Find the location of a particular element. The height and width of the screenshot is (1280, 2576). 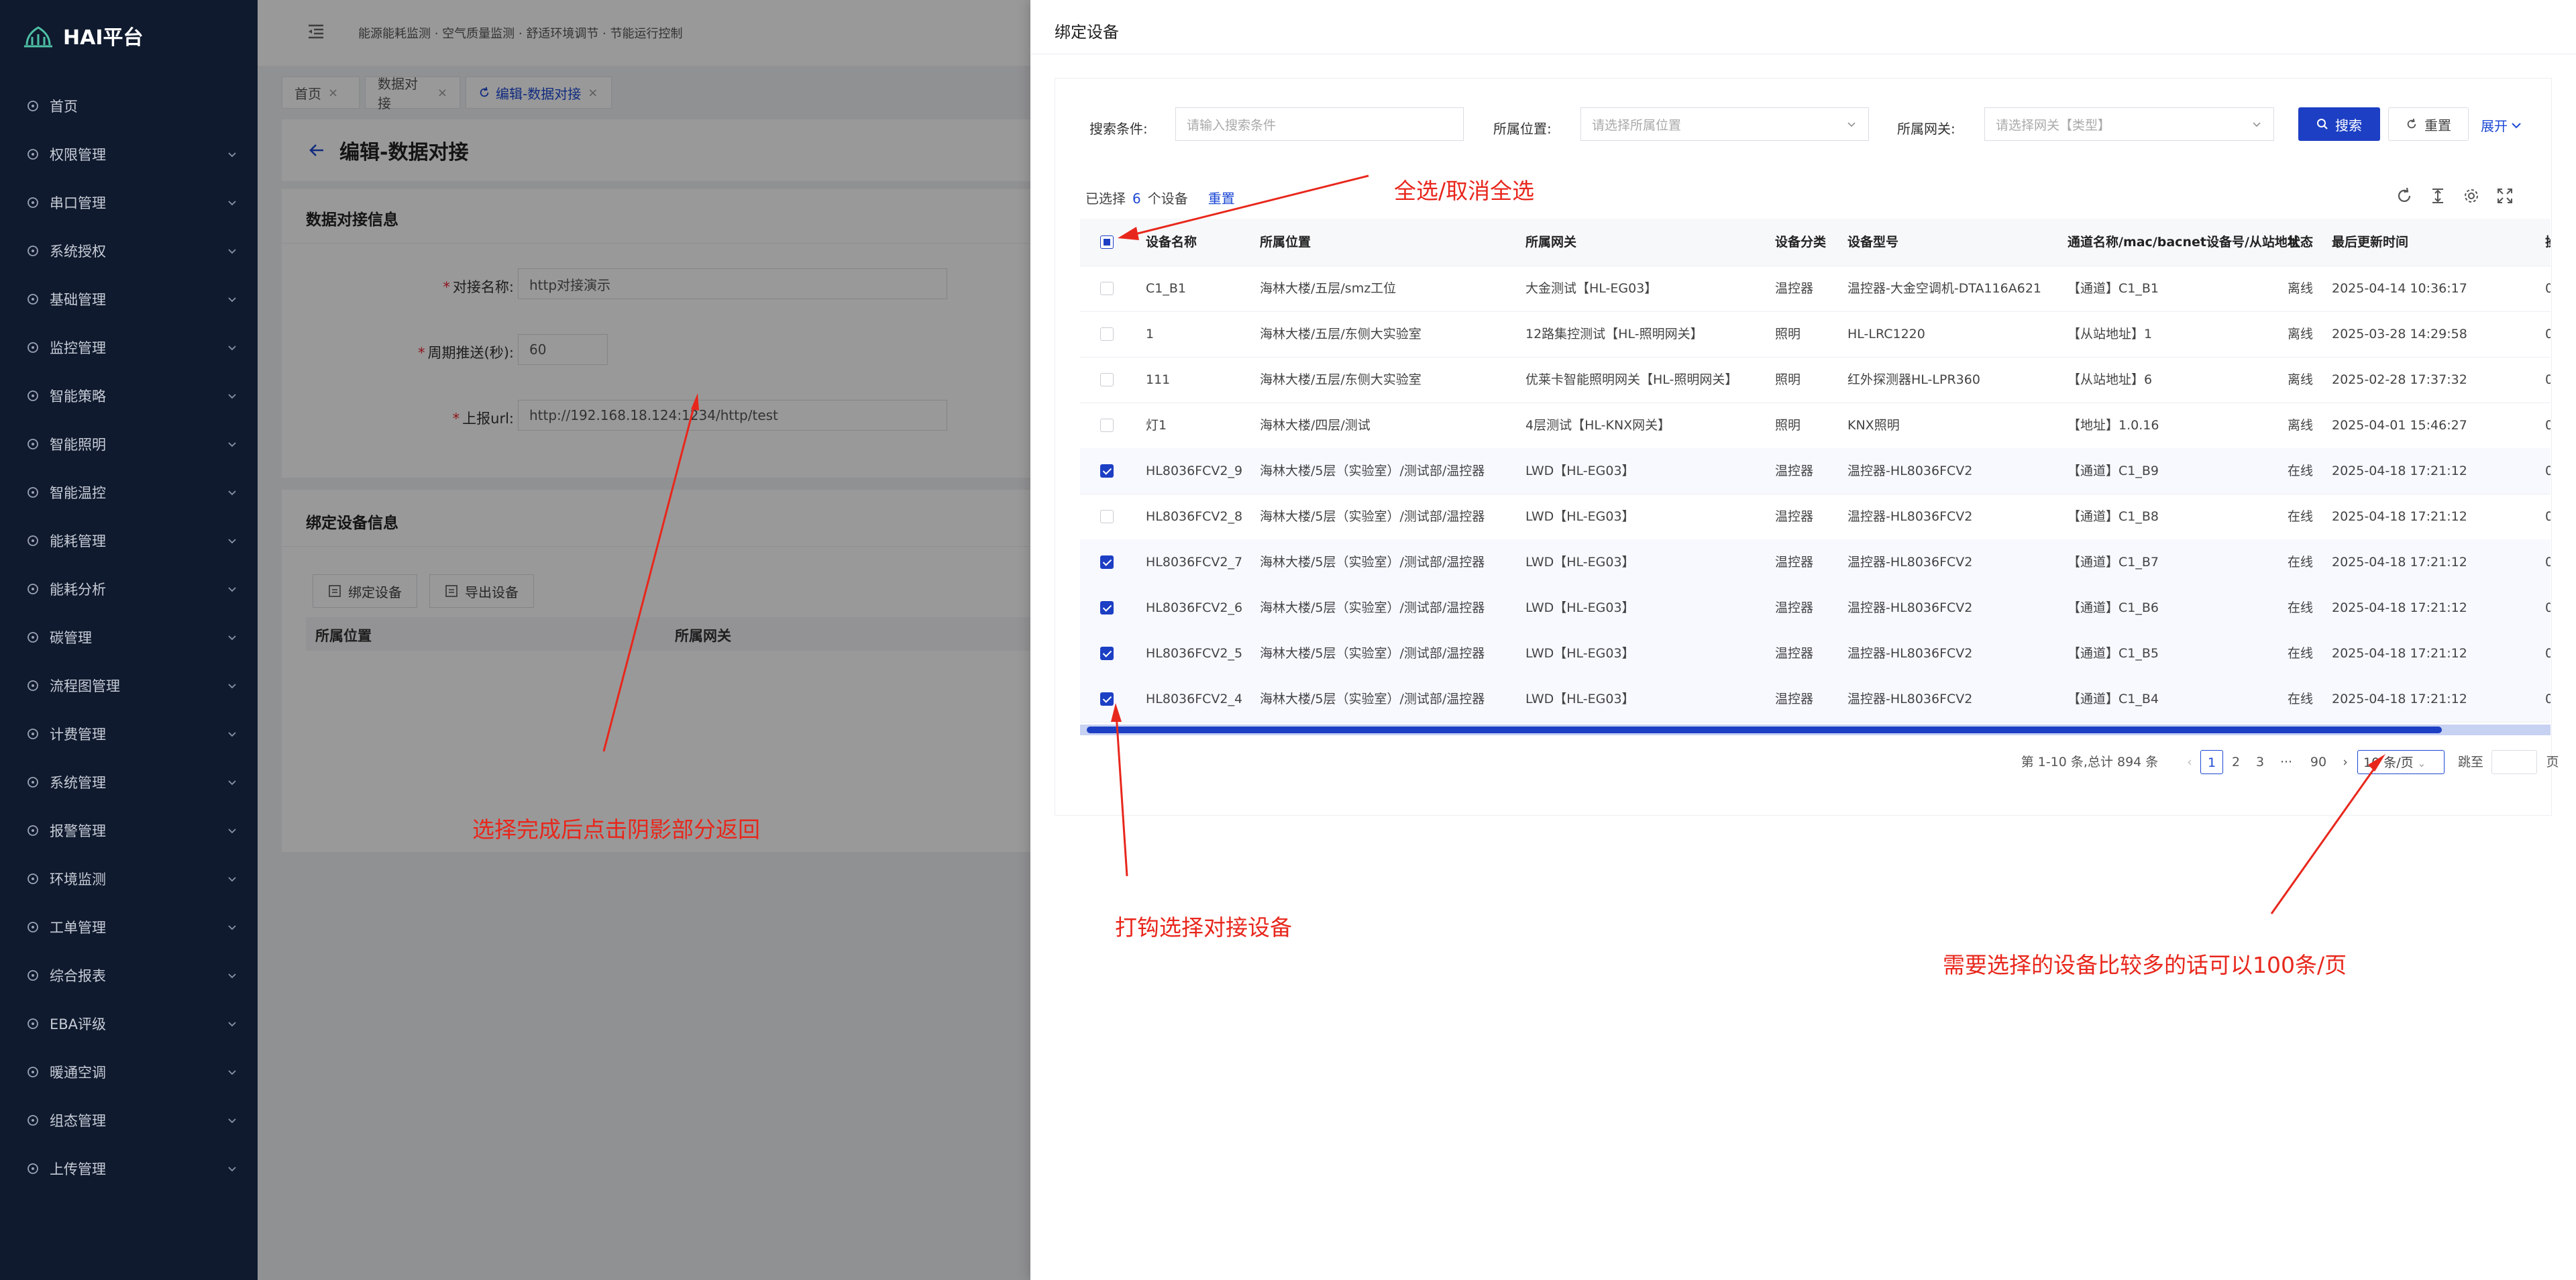

sidebar-item: 智能照明 is located at coordinates (129, 444).